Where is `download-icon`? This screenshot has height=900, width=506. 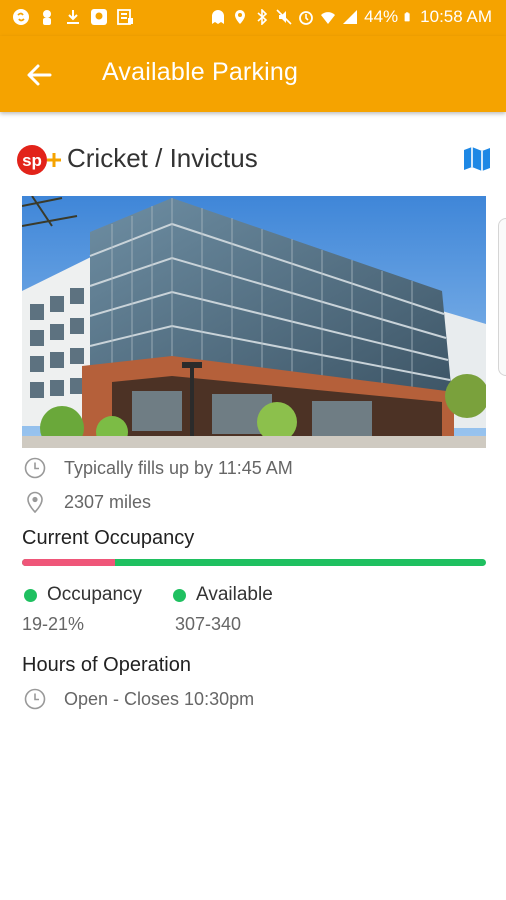
download-icon is located at coordinates (73, 17).